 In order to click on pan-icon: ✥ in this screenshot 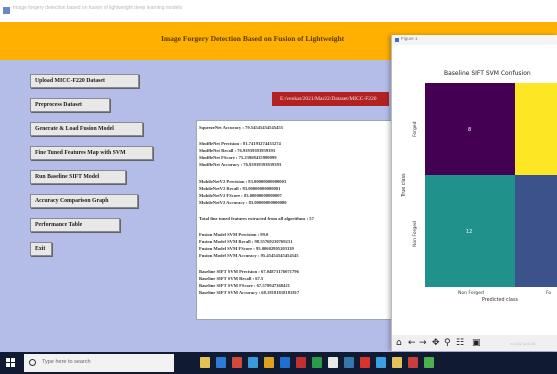, I will do `click(436, 343)`.